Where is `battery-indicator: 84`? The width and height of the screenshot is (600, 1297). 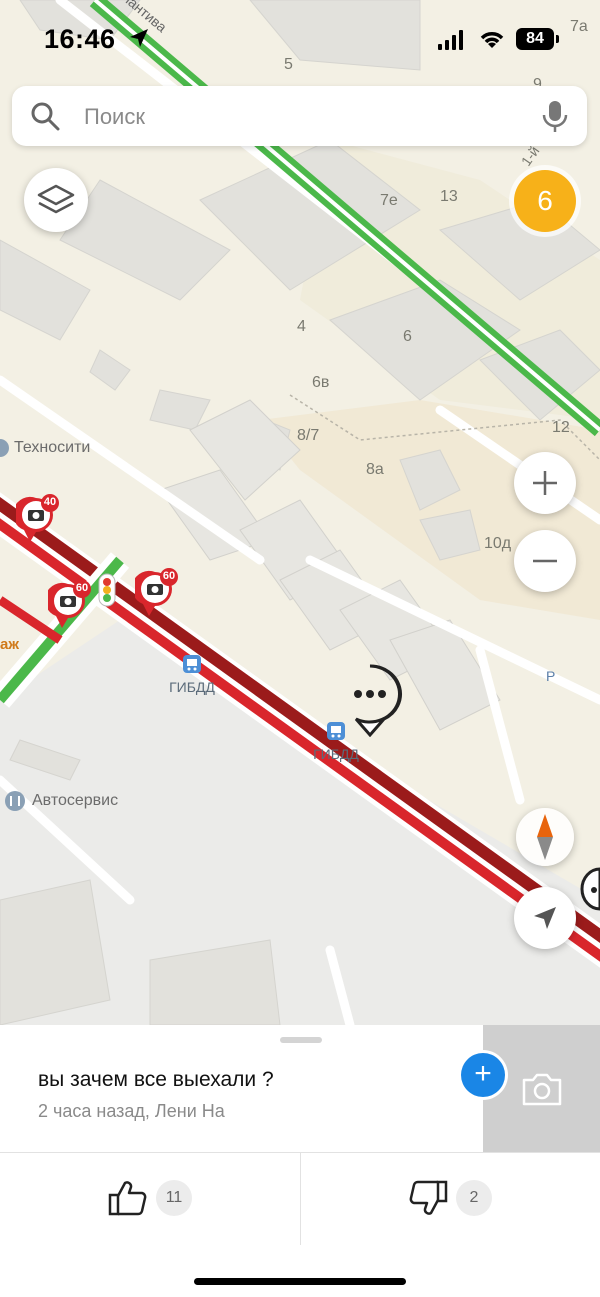
battery-indicator: 84 is located at coordinates (535, 39).